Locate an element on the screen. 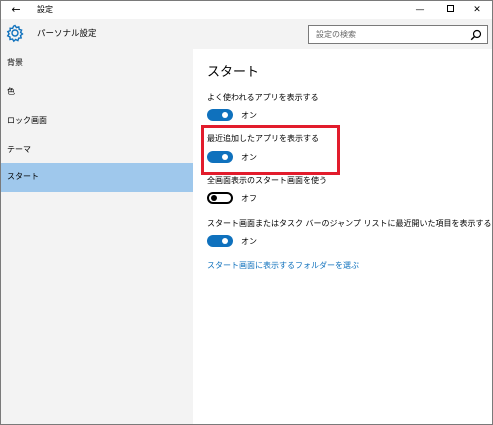  header: パーソナル設定 設定の検索 is located at coordinates (246, 34).